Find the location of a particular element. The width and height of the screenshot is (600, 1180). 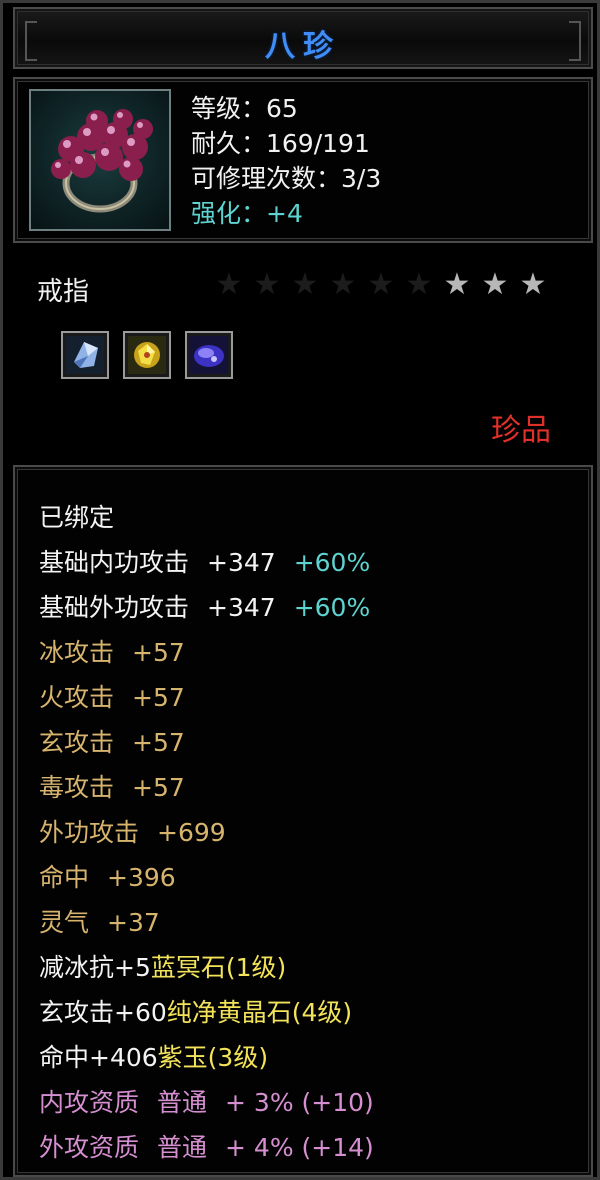

enhance-text: 强化：+4 is located at coordinates (247, 213).